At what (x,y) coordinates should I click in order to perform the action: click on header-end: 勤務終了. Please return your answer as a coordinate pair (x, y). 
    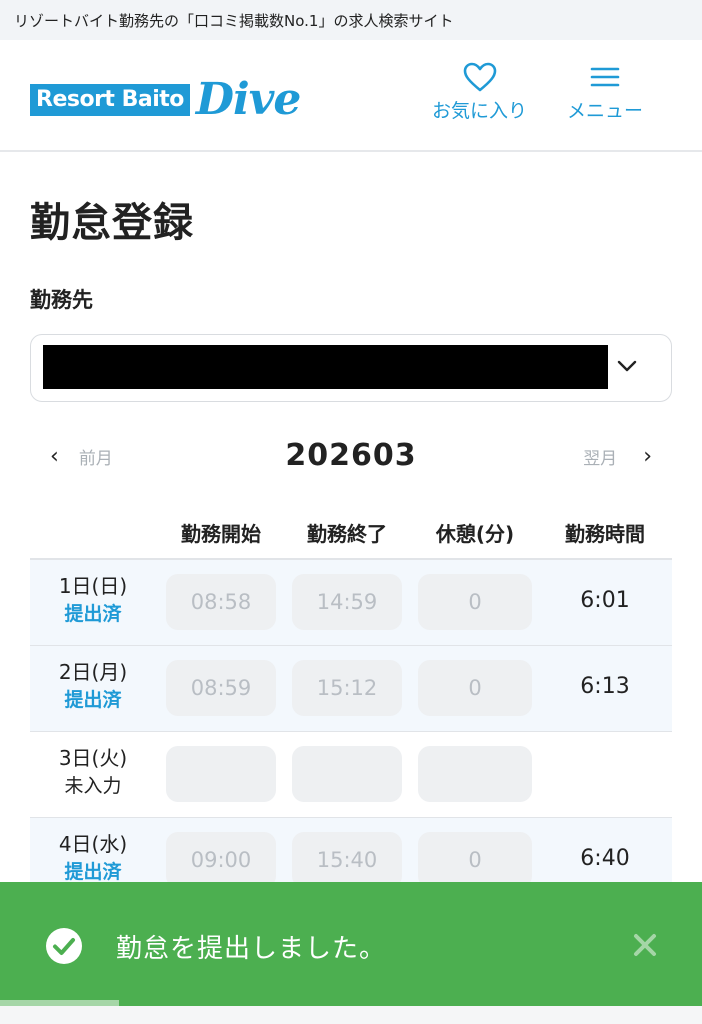
    Looking at the image, I should click on (347, 534).